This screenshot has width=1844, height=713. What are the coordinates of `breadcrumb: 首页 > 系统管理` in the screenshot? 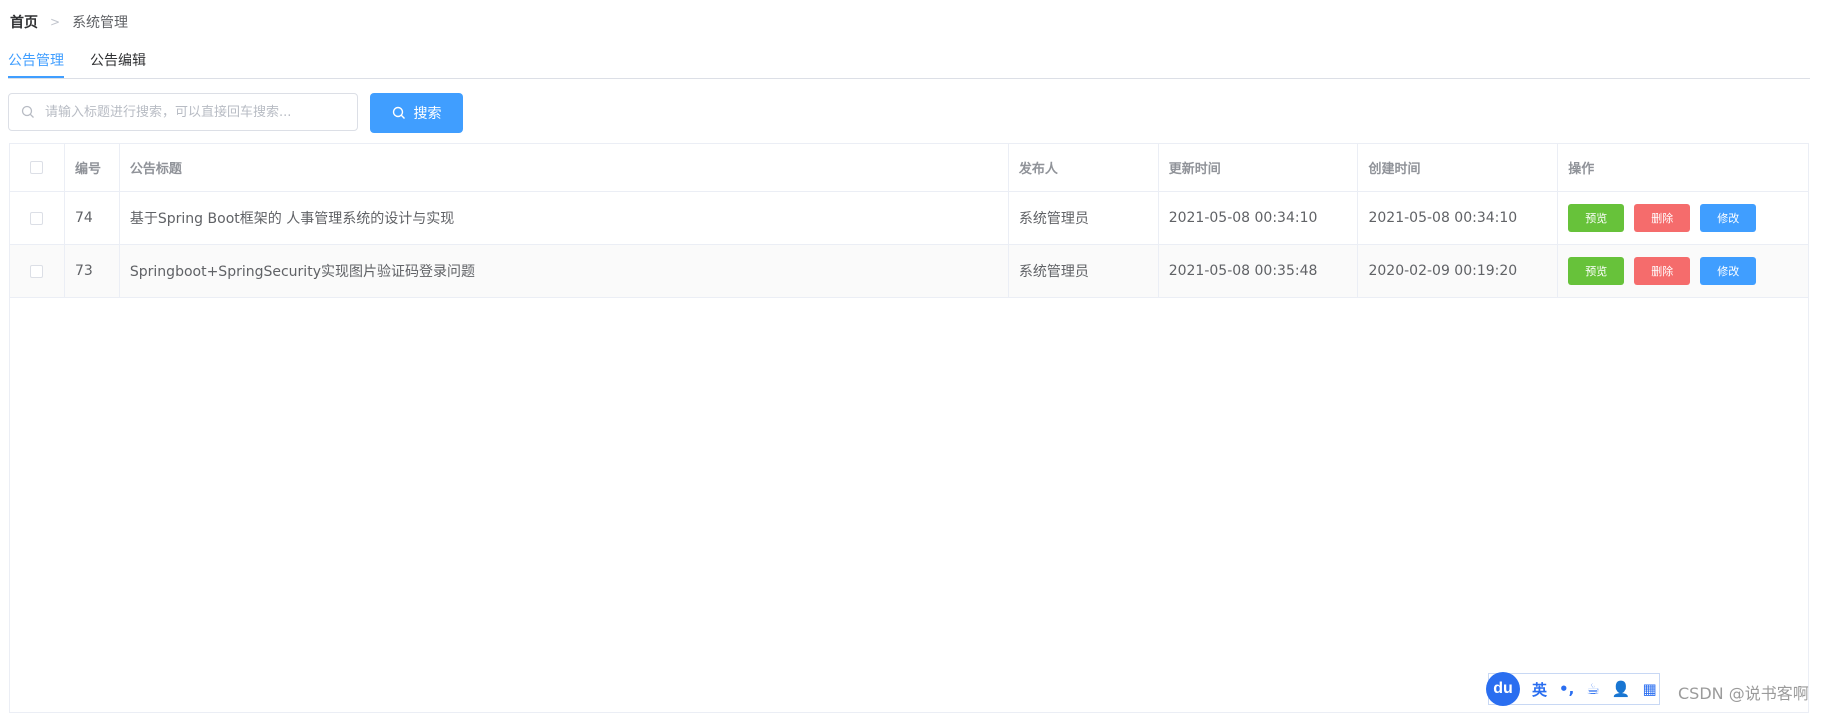 It's located at (69, 22).